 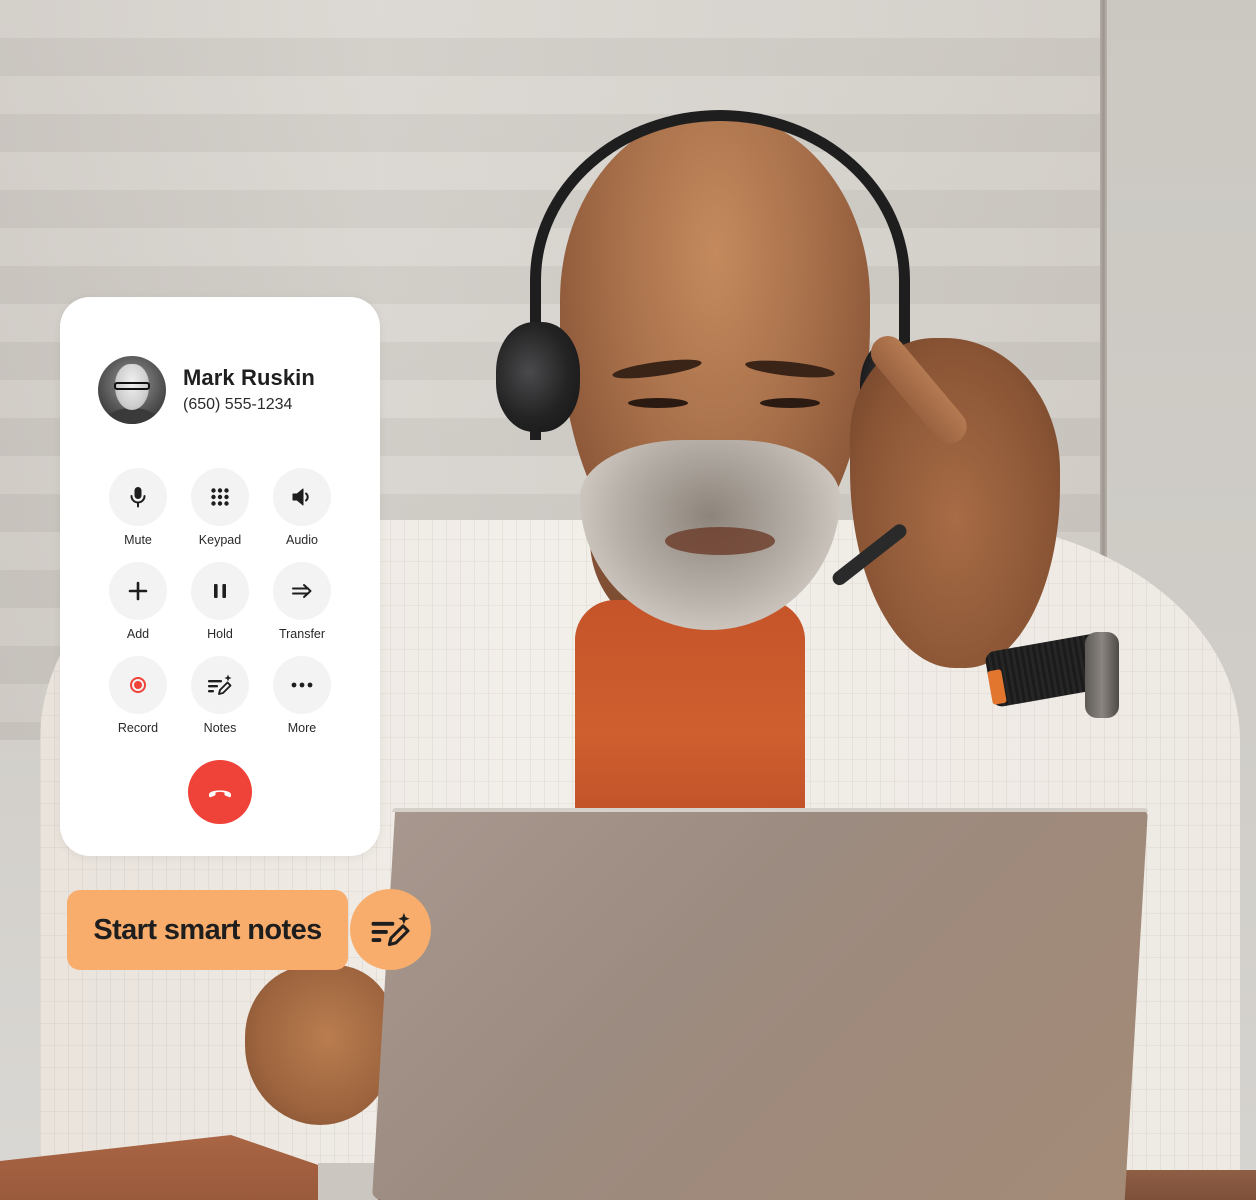 What do you see at coordinates (302, 601) in the screenshot?
I see `transfer-button: Transfer` at bounding box center [302, 601].